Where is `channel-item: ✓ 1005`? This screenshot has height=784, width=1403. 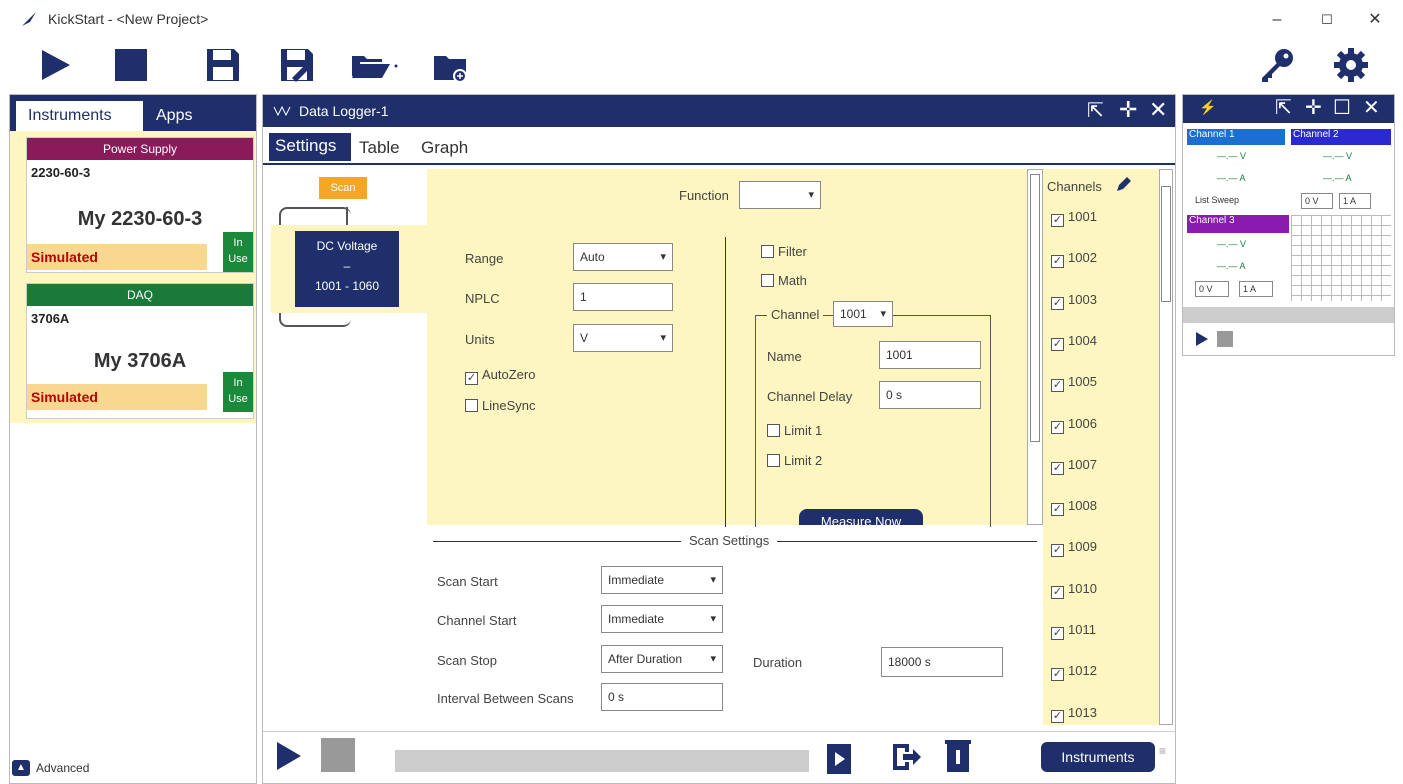 channel-item: ✓ 1005 is located at coordinates (1074, 383).